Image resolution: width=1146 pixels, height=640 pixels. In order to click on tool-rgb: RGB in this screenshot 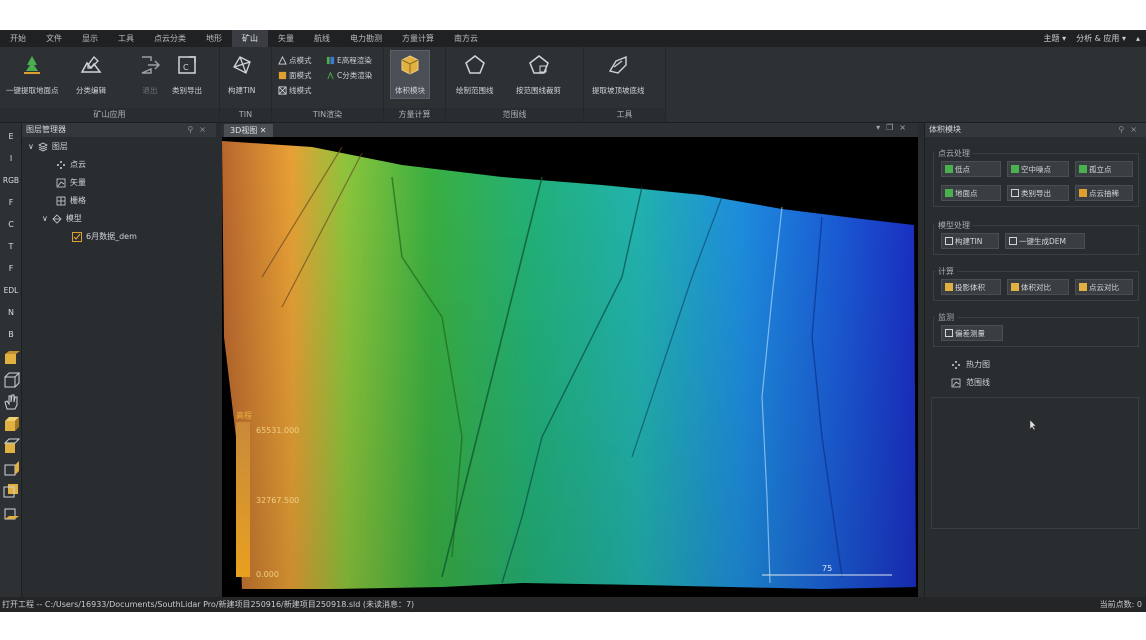, I will do `click(11, 180)`.